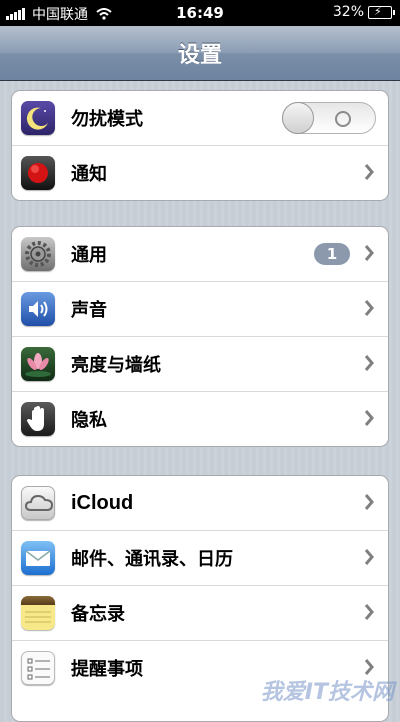 The width and height of the screenshot is (400, 722). Describe the element at coordinates (200, 309) in the screenshot. I see `cell-sounds: 声音` at that location.